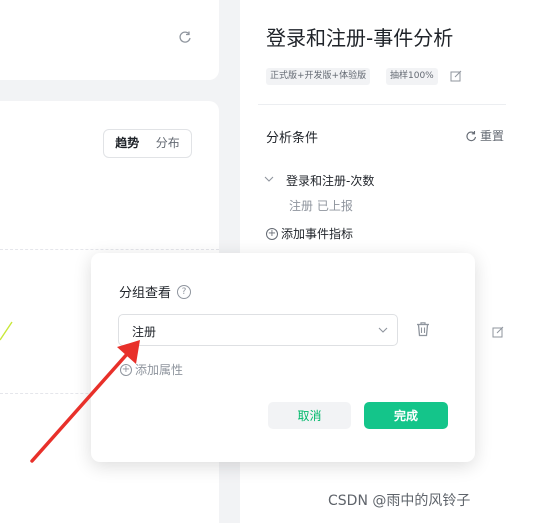  I want to click on section-title: 分析条件, so click(292, 138).